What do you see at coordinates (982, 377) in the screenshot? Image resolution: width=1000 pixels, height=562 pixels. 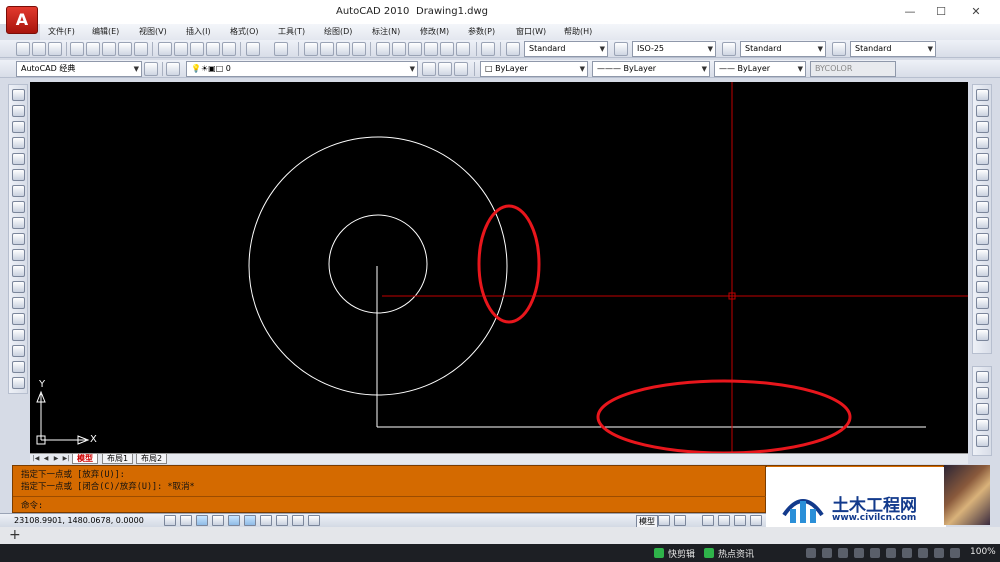 I see `bring-to-front-icon` at bounding box center [982, 377].